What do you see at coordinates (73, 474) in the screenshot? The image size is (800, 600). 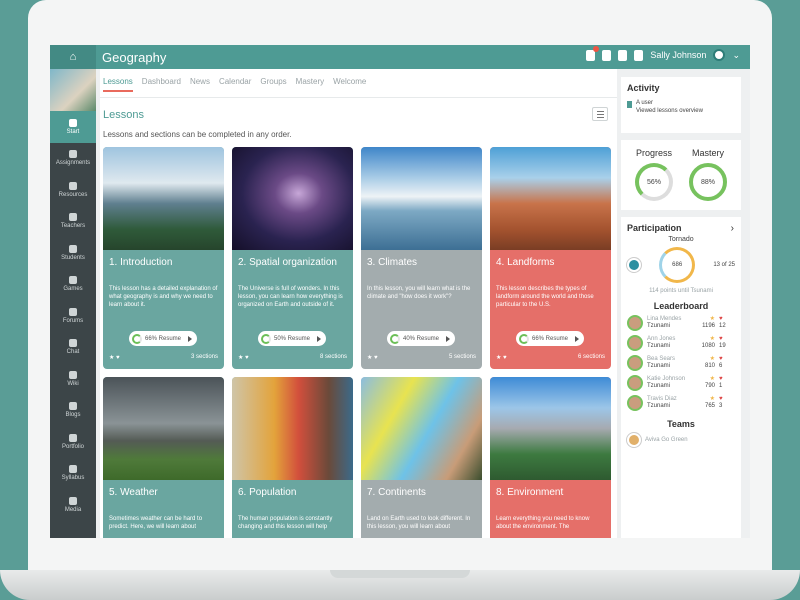 I see `sidebar-item-syllabus: Syllabus` at bounding box center [73, 474].